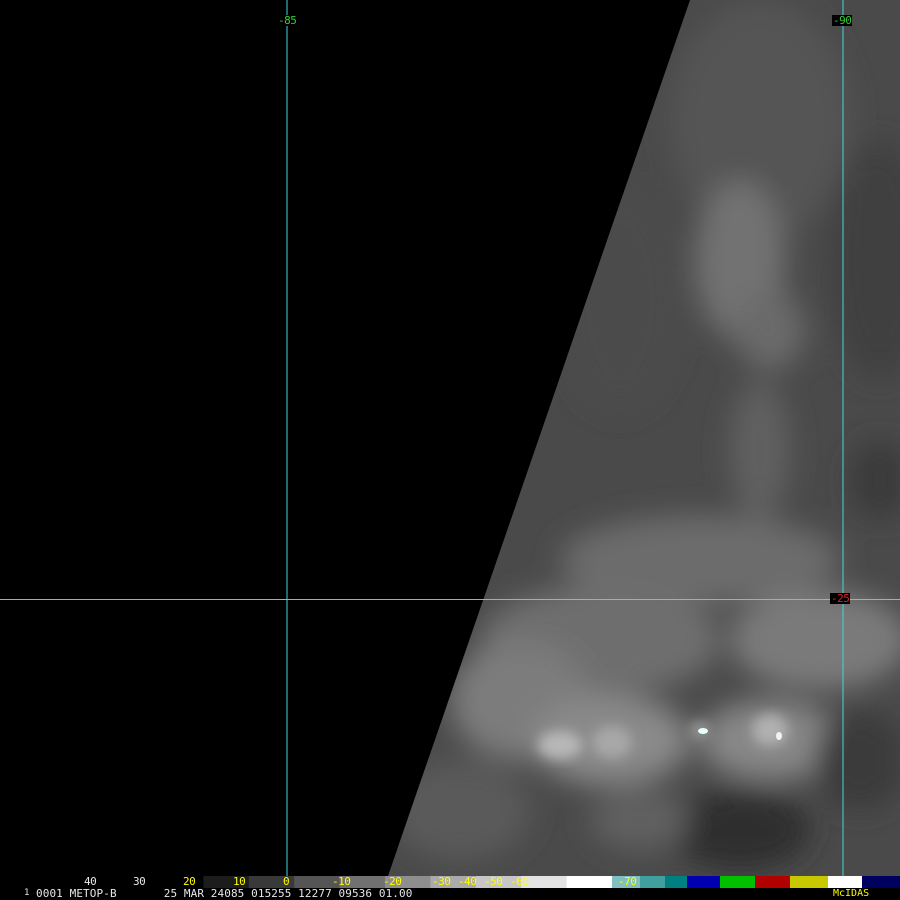 Image resolution: width=900 pixels, height=900 pixels. I want to click on latitude-label: -25, so click(840, 598).